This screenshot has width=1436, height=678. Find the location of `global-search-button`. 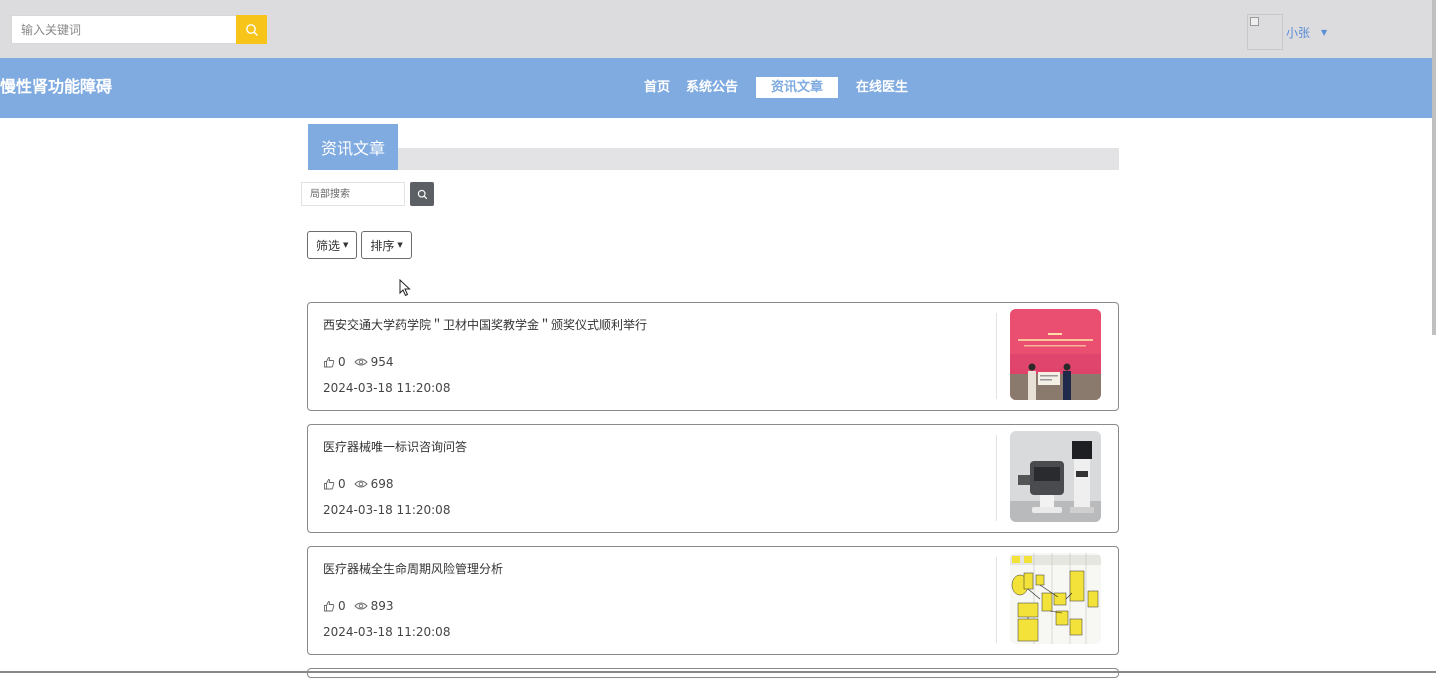

global-search-button is located at coordinates (251, 29).